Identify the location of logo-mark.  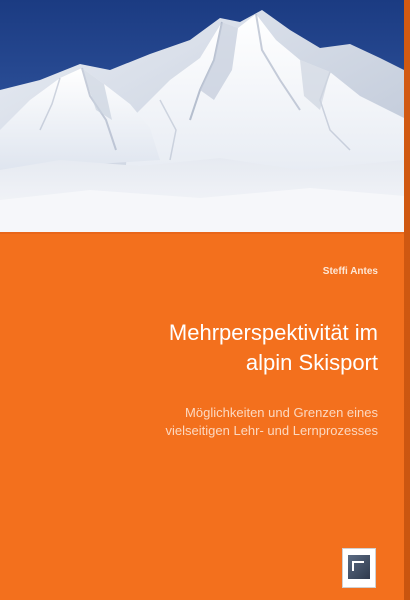
(358, 566).